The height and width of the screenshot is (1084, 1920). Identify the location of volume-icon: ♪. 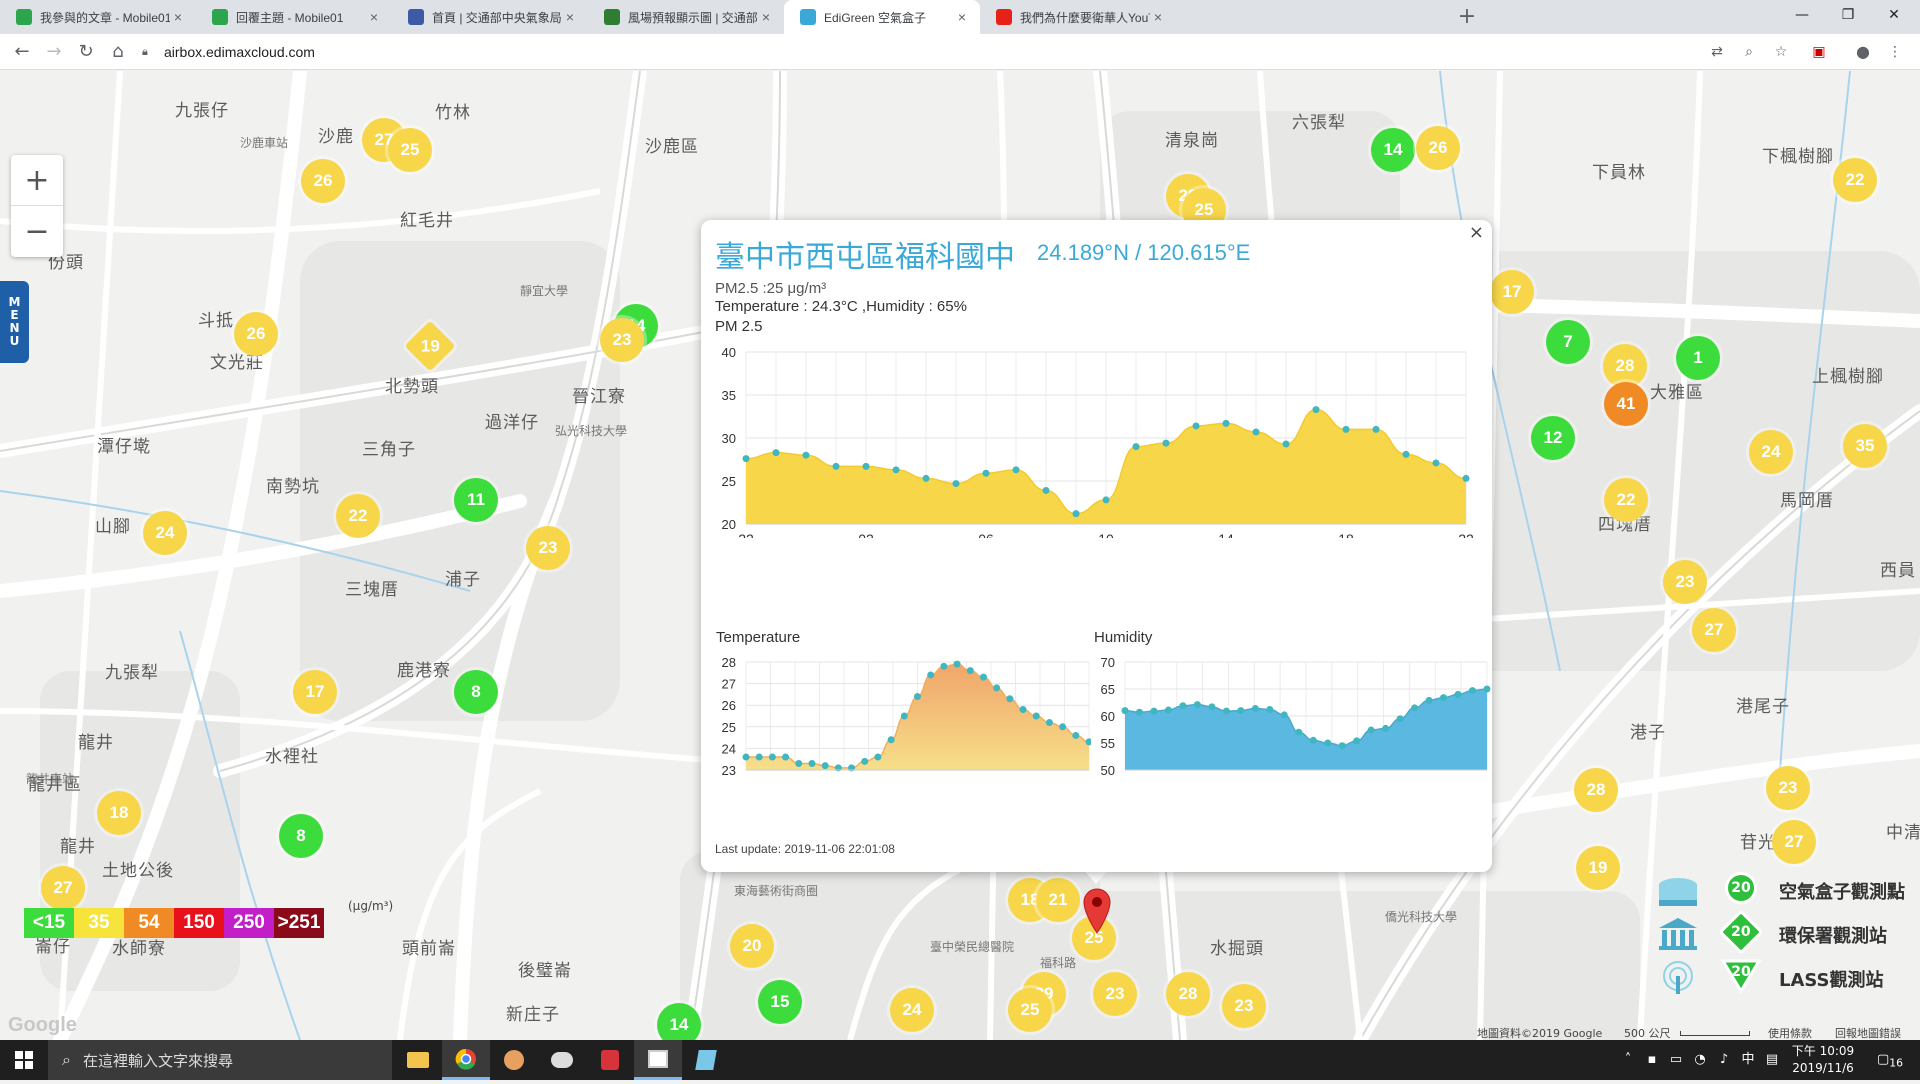
(1724, 1060).